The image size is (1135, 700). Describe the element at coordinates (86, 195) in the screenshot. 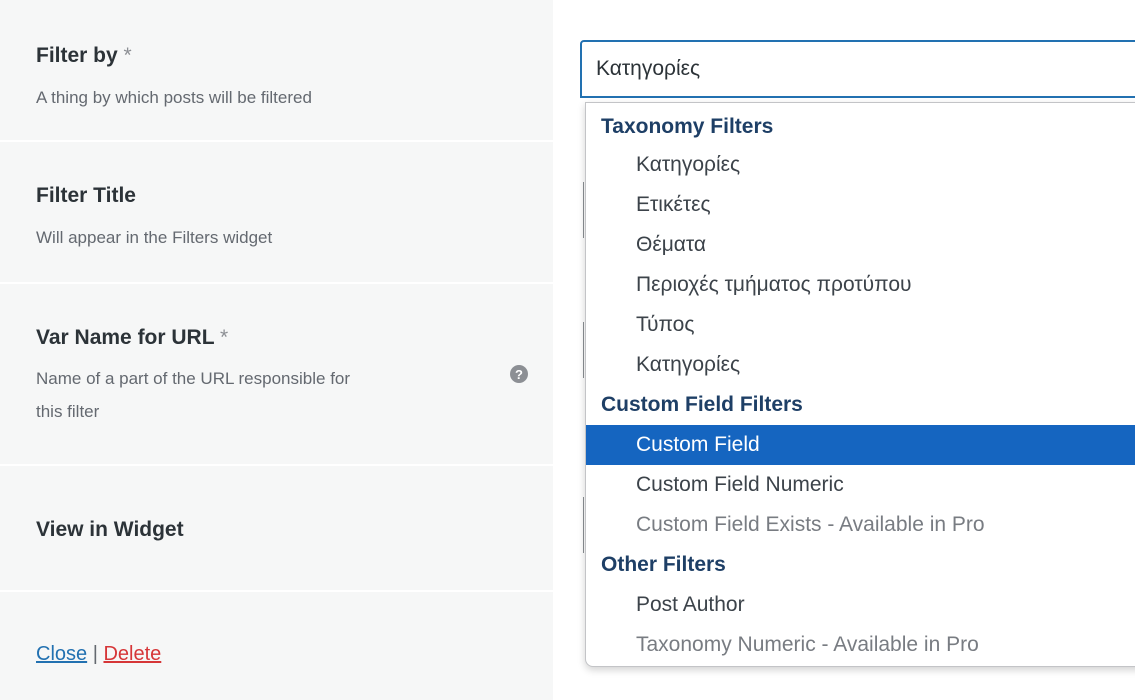

I see `filter-title-label: Filter Title` at that location.